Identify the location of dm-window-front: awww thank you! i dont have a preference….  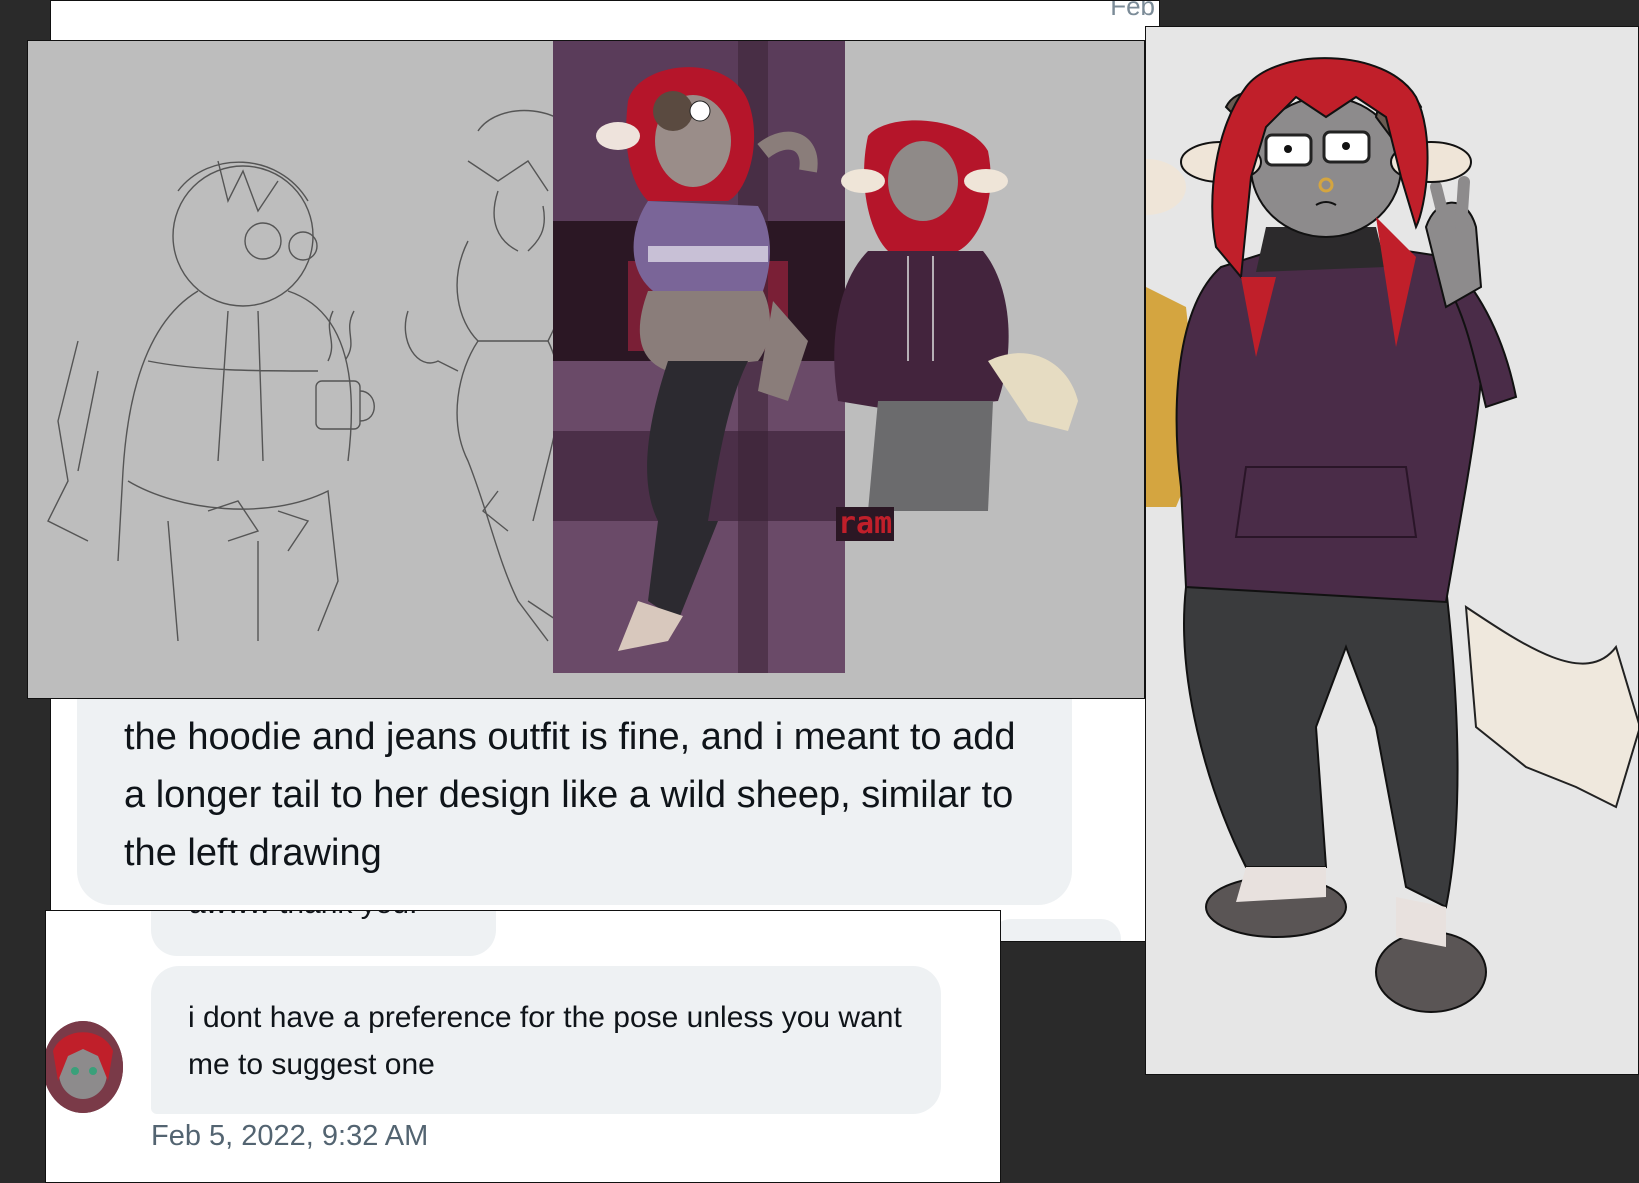
(523, 1046).